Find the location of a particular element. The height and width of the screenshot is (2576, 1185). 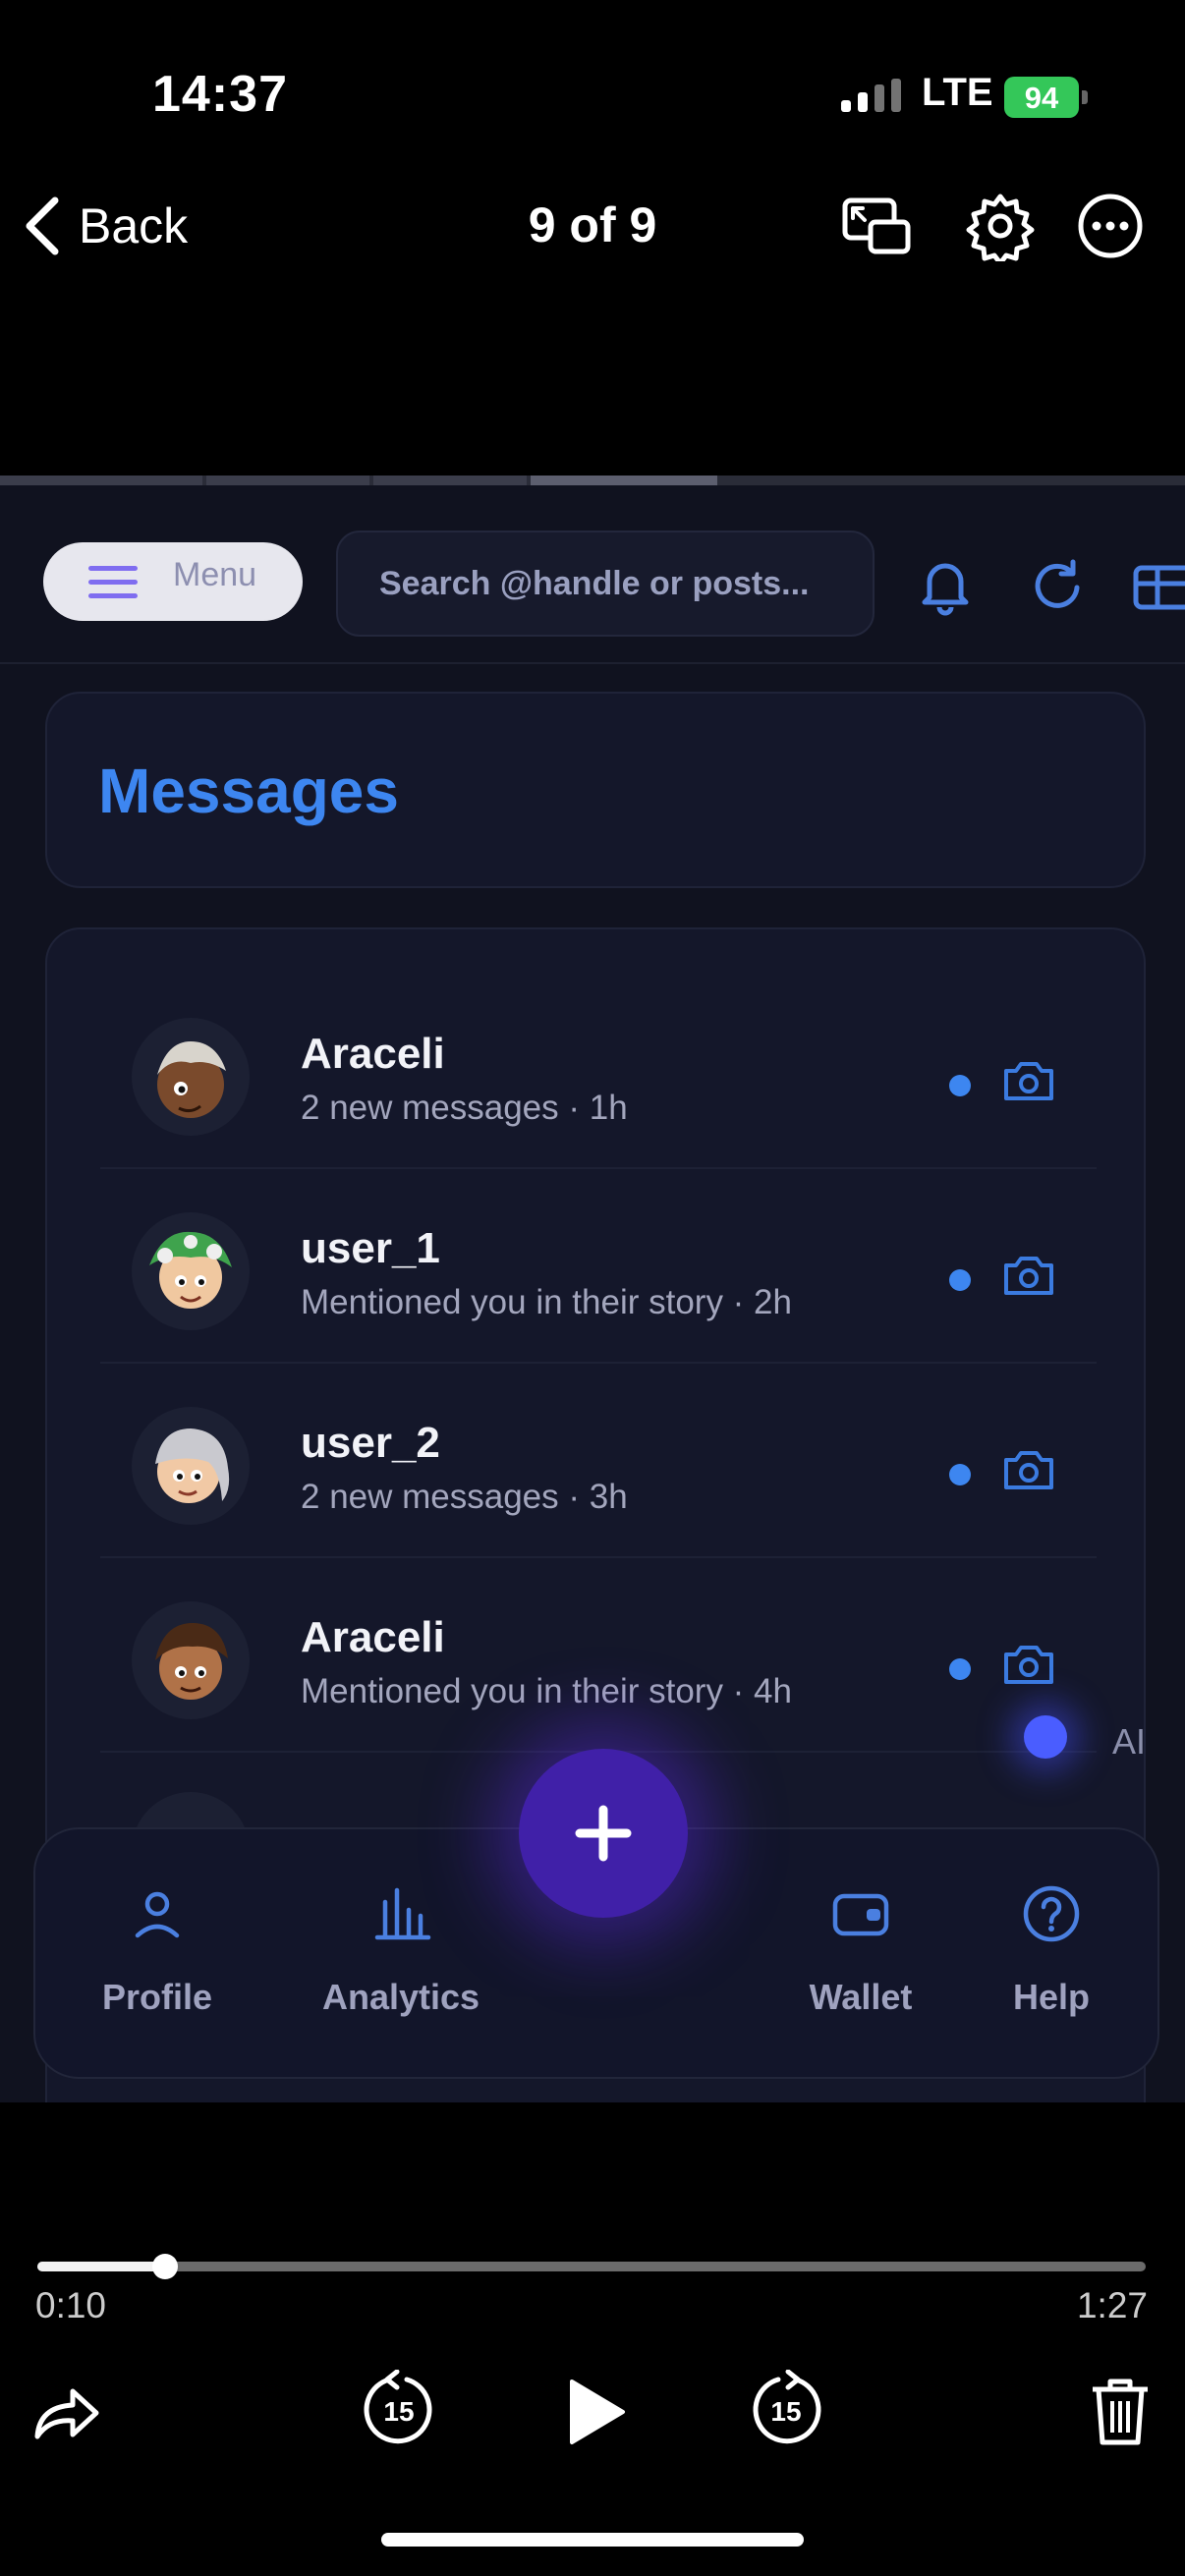

home-indicator is located at coordinates (592, 2540).